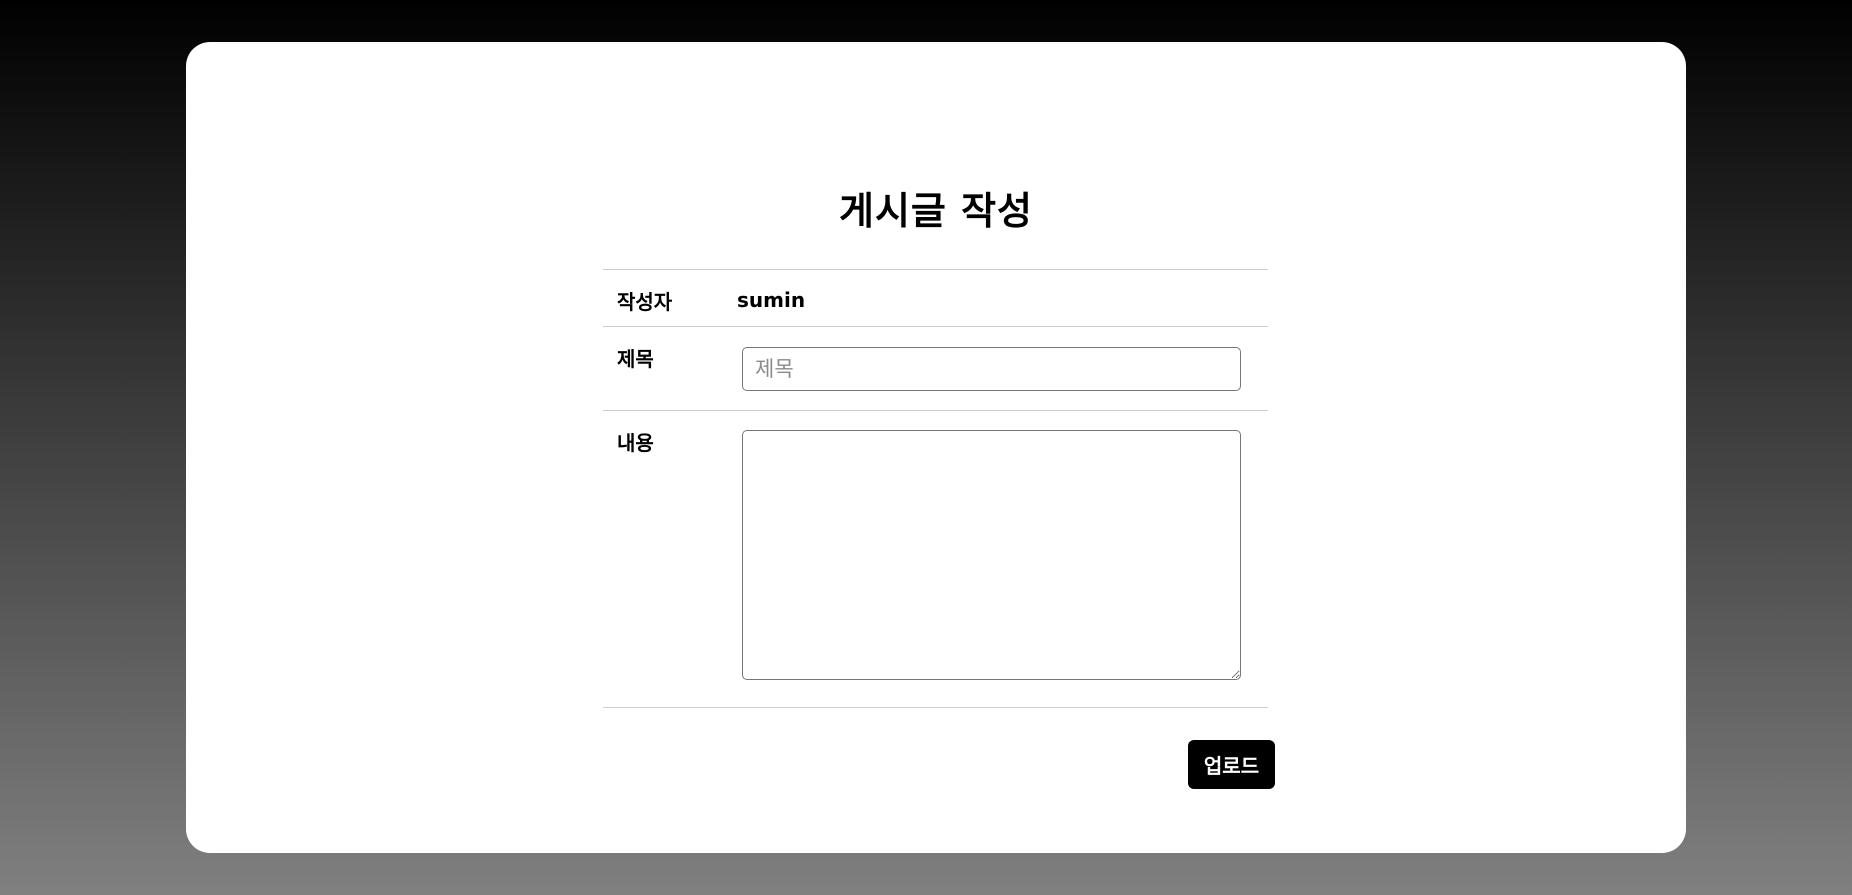 This screenshot has height=895, width=1852. I want to click on title-row: 제목, so click(935, 368).